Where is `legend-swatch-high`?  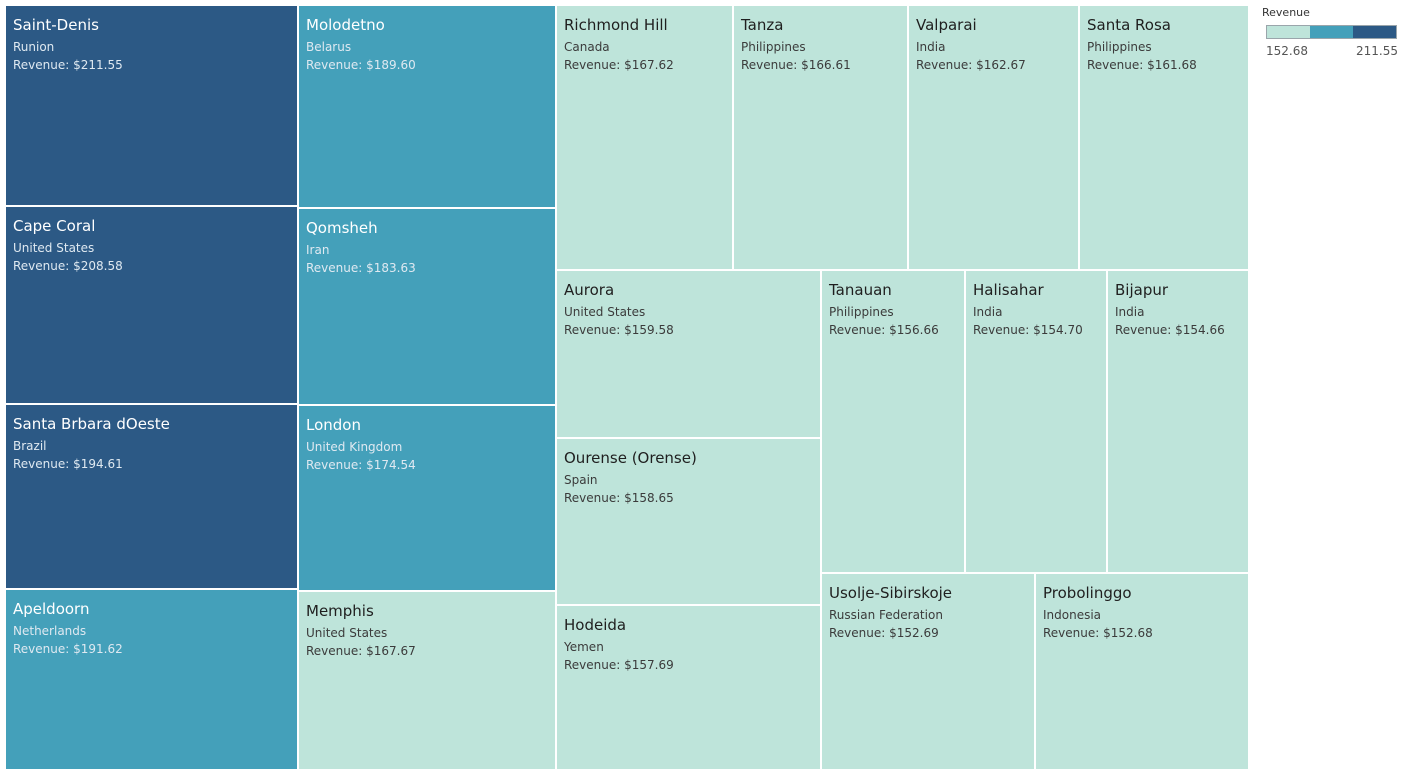
legend-swatch-high is located at coordinates (1374, 32).